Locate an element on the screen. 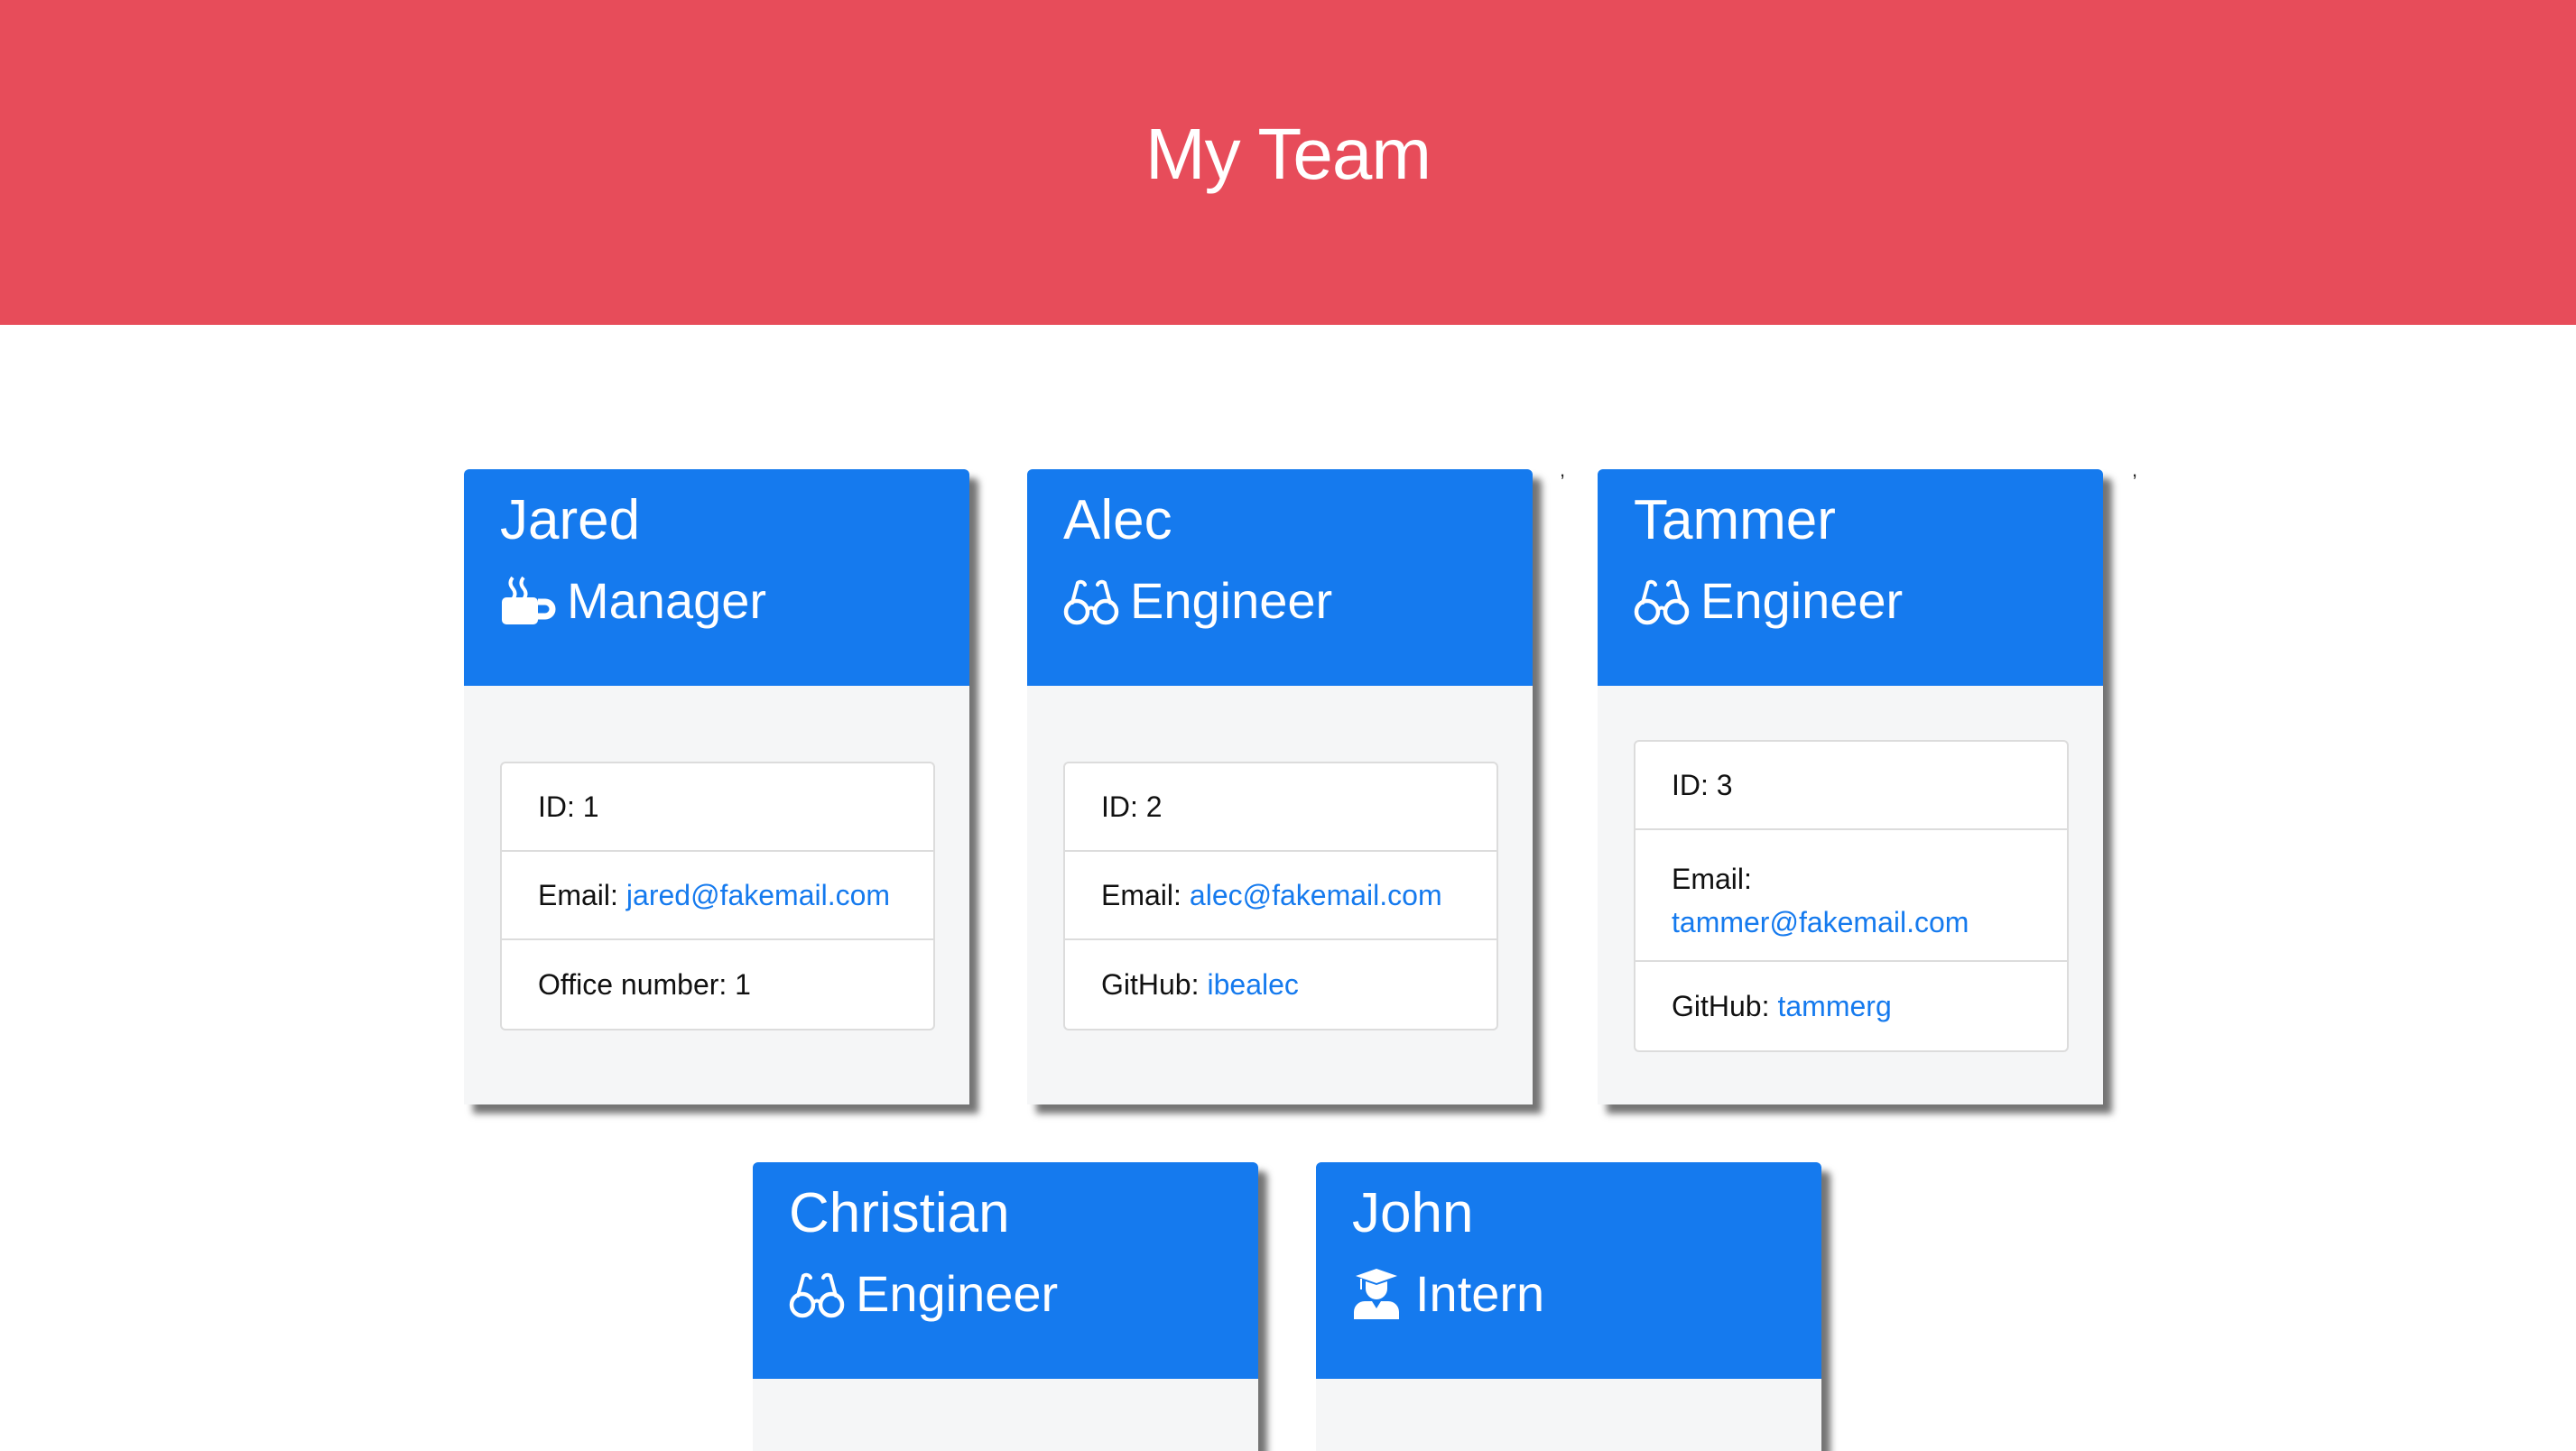  id-text: ID: 2 is located at coordinates (1132, 806).